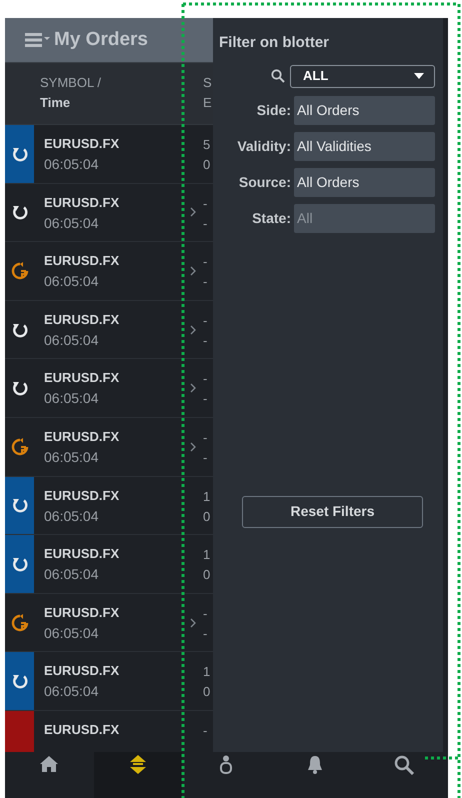  What do you see at coordinates (364, 146) in the screenshot?
I see `filter-field: All Validities` at bounding box center [364, 146].